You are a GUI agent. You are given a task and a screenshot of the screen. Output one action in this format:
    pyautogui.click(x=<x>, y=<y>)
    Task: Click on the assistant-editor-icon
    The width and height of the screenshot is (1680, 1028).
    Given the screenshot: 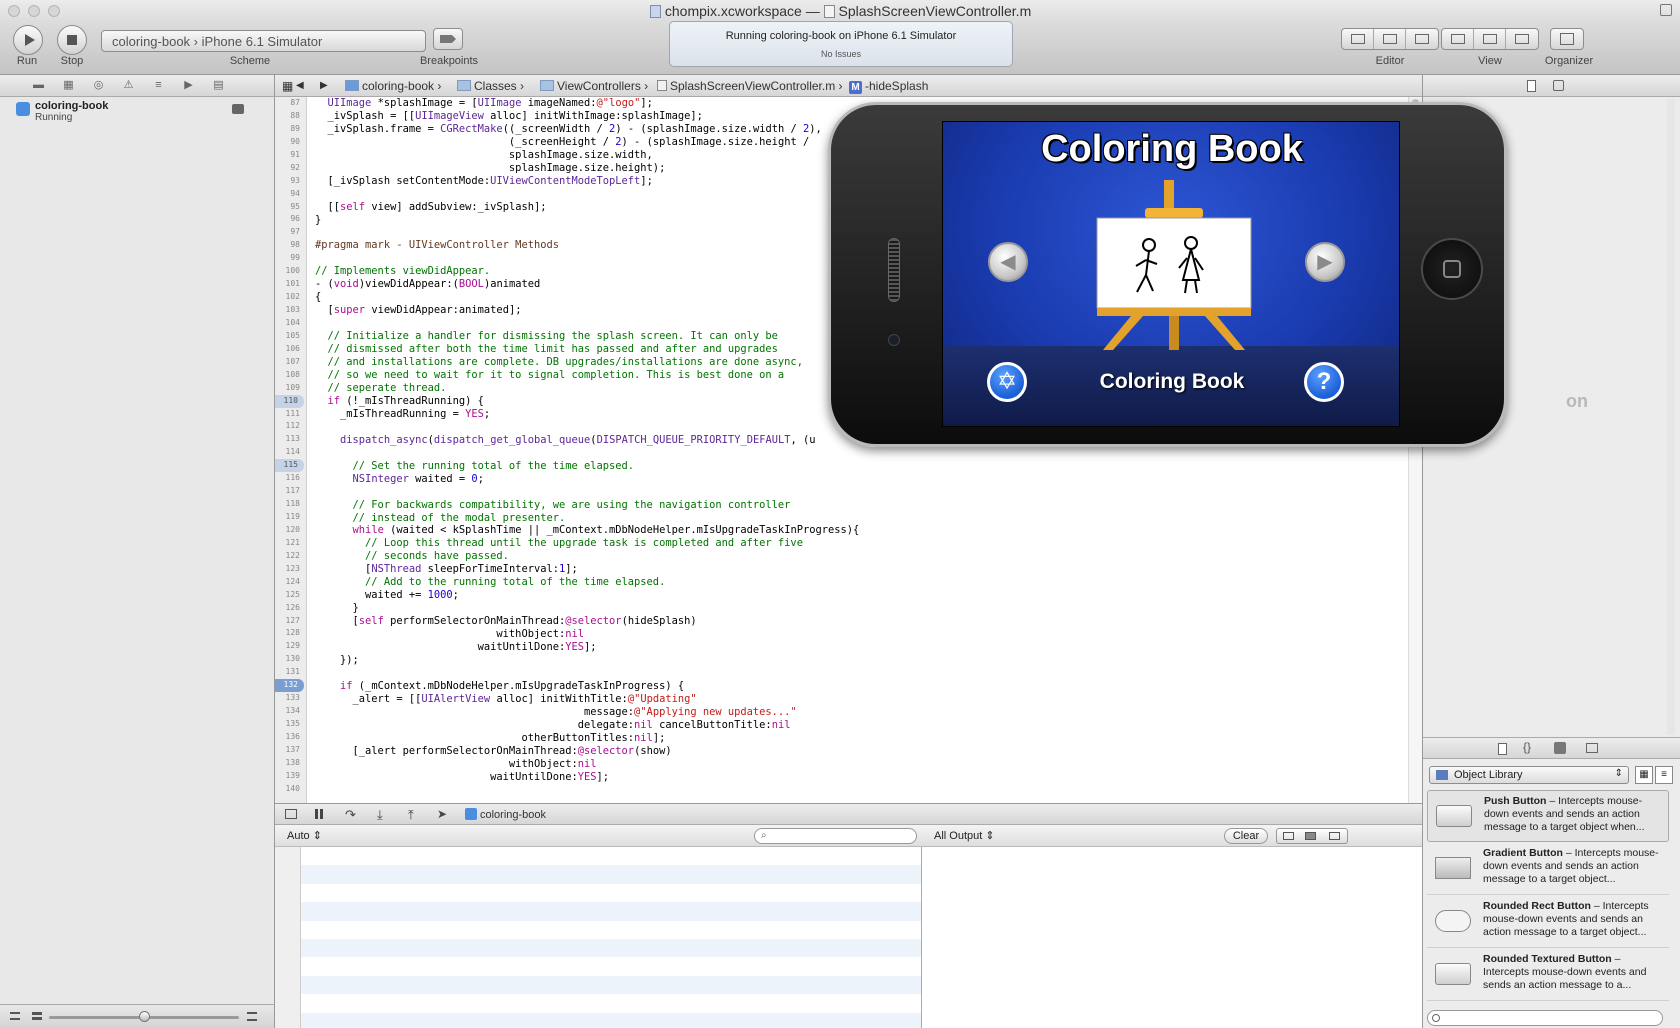 What is the action you would take?
    pyautogui.click(x=1390, y=39)
    